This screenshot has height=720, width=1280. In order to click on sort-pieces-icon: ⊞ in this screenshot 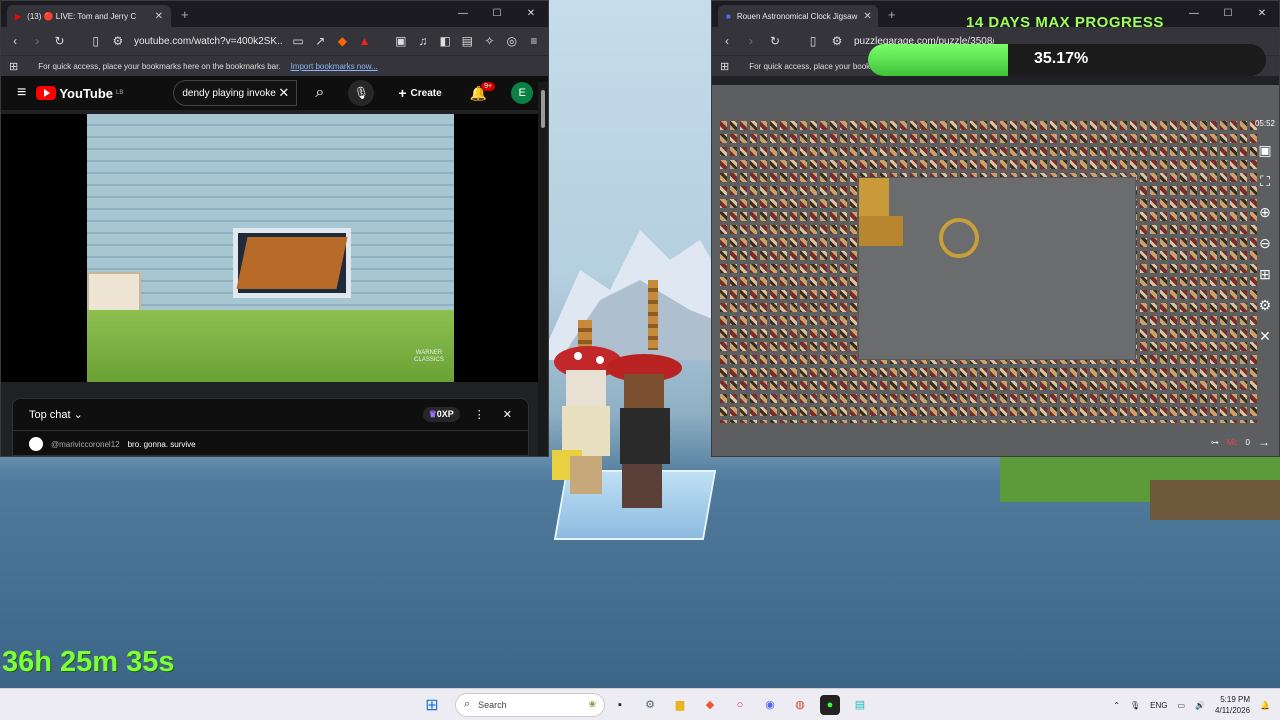, I will do `click(1265, 274)`.